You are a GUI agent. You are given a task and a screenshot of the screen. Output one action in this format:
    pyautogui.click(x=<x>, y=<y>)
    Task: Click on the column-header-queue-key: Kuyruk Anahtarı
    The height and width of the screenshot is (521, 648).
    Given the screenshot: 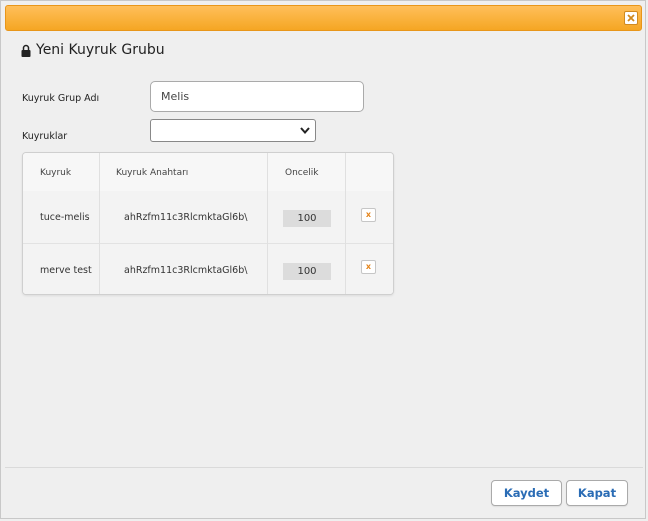 What is the action you would take?
    pyautogui.click(x=152, y=173)
    